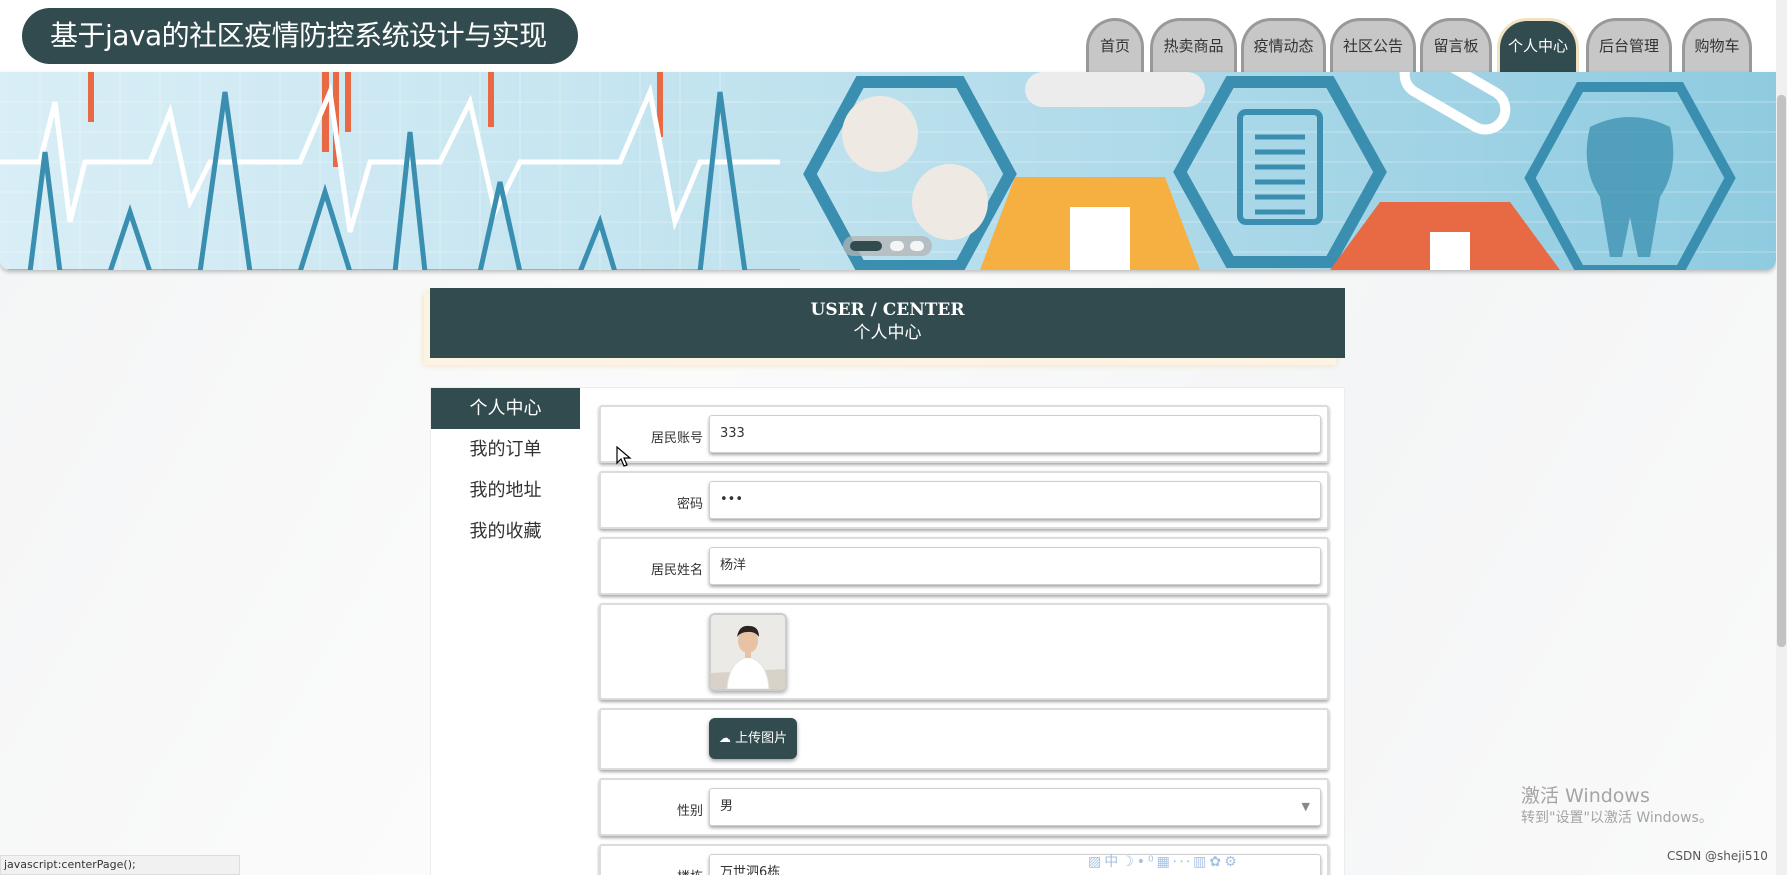 This screenshot has height=875, width=1787. What do you see at coordinates (1629, 45) in the screenshot?
I see `nav-item-admin: 后台管理` at bounding box center [1629, 45].